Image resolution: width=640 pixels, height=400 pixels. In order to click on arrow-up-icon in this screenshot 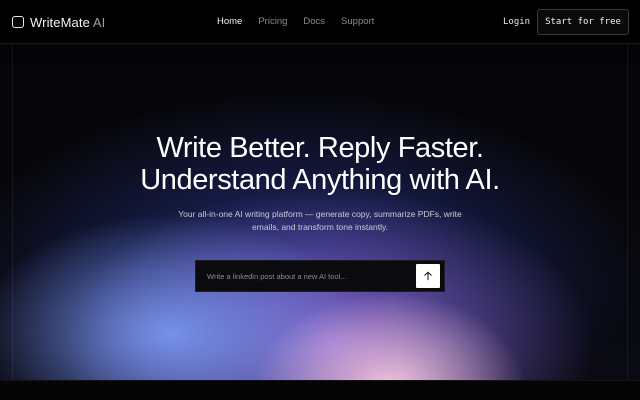, I will do `click(428, 276)`.